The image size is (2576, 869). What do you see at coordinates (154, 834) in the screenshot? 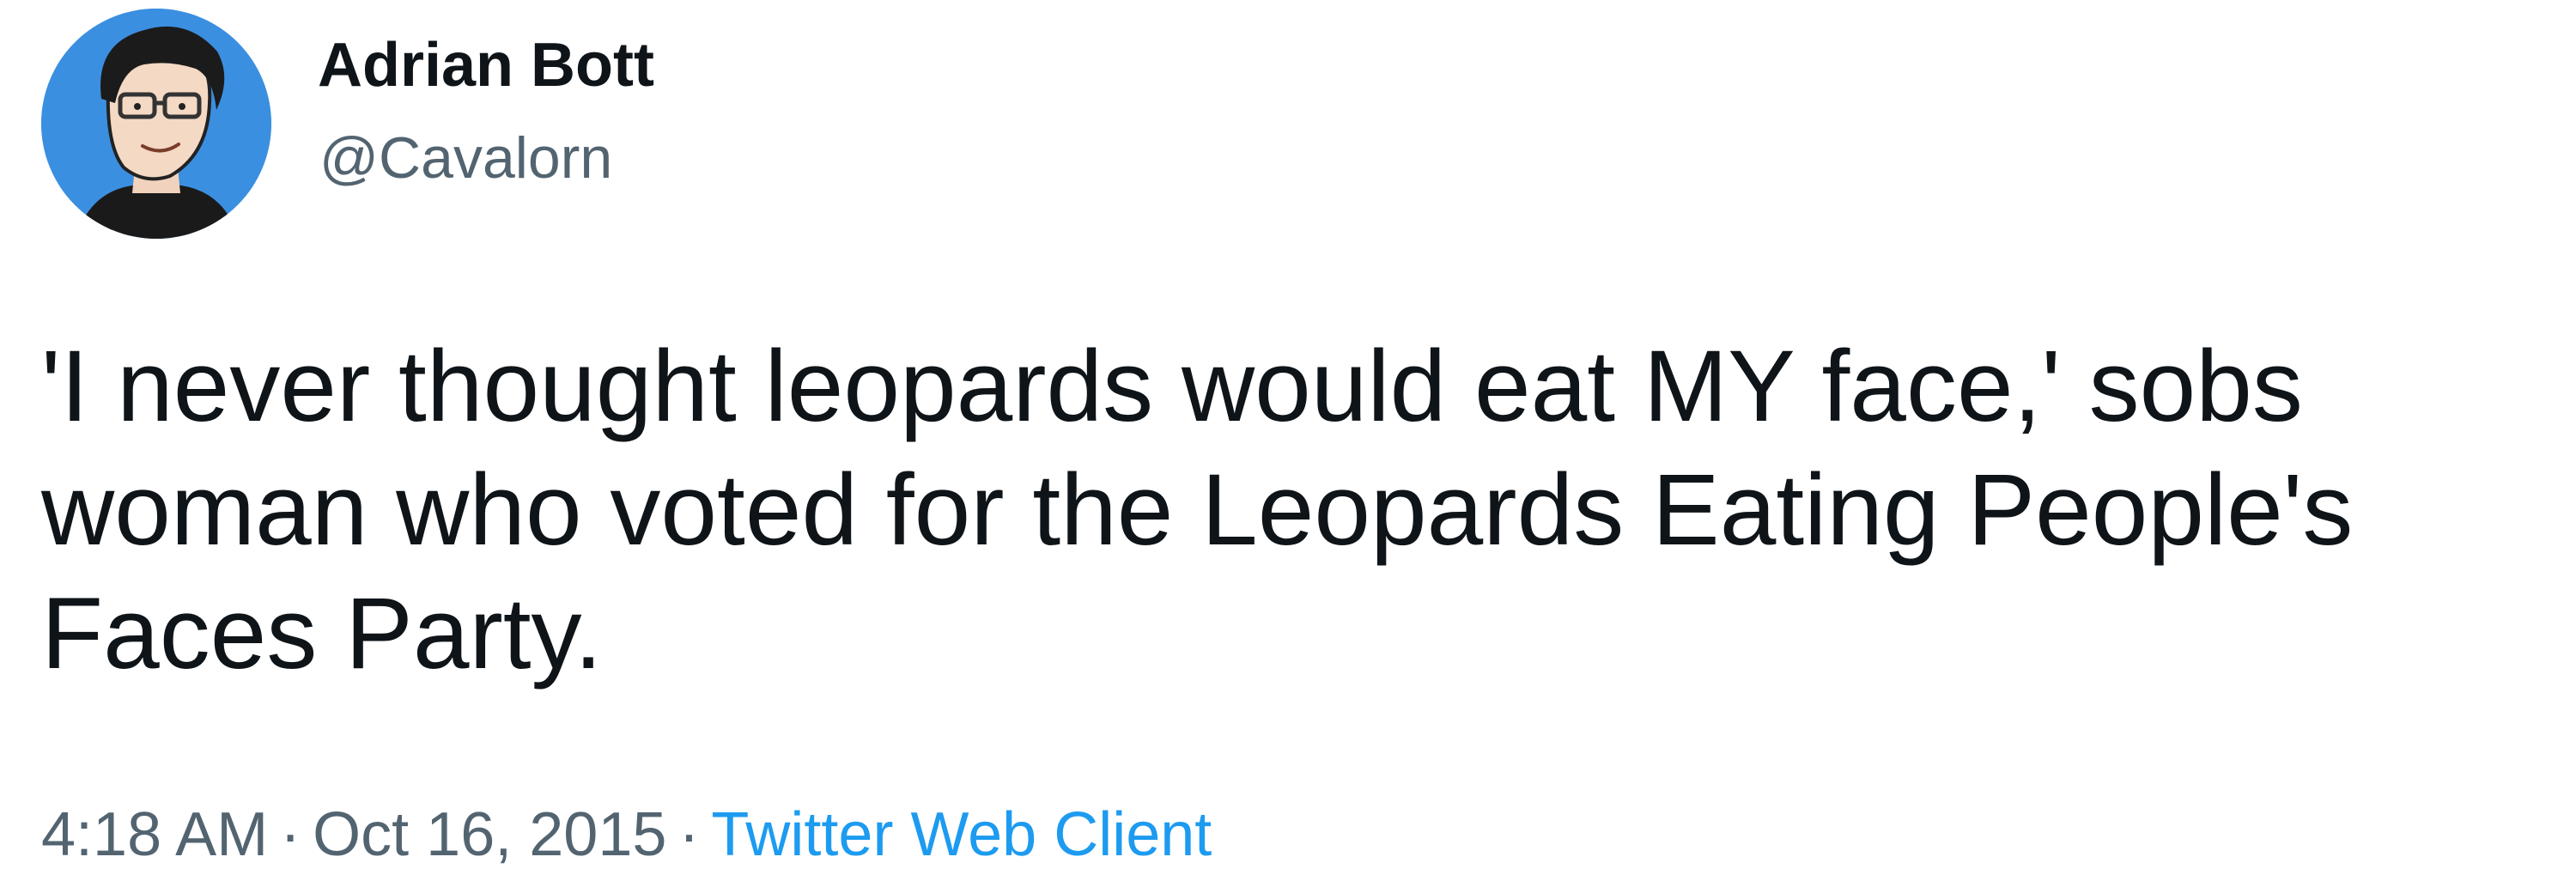
I see `tweet-time: 4:18 AM` at bounding box center [154, 834].